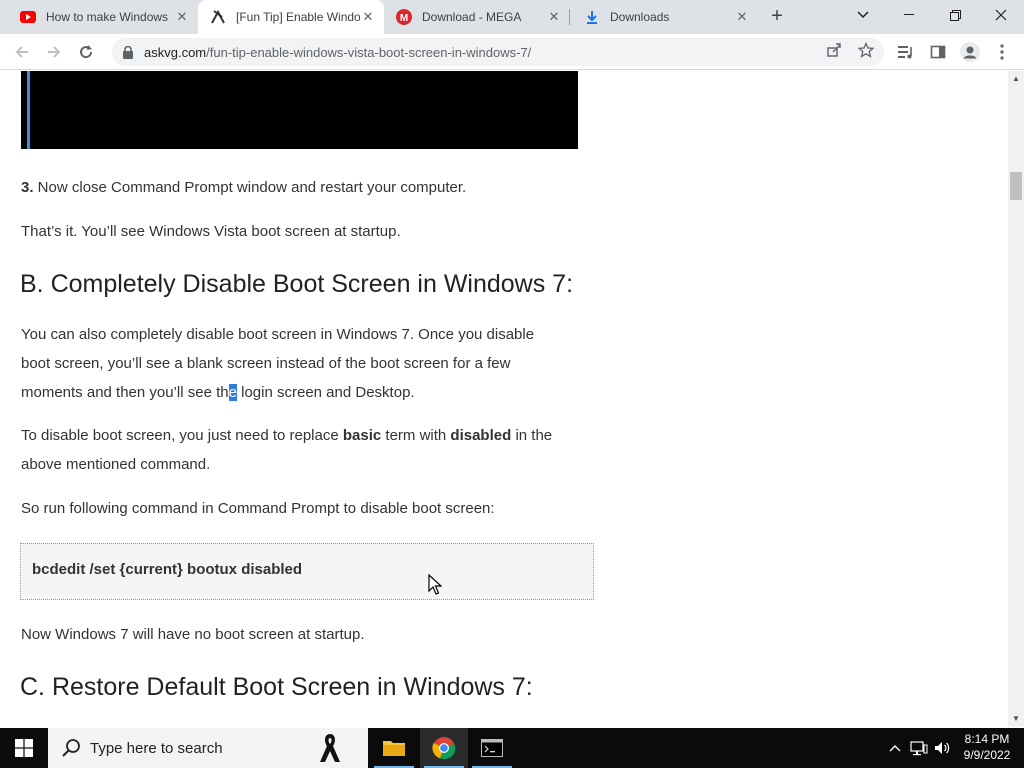  I want to click on chrome-app, so click(444, 748).